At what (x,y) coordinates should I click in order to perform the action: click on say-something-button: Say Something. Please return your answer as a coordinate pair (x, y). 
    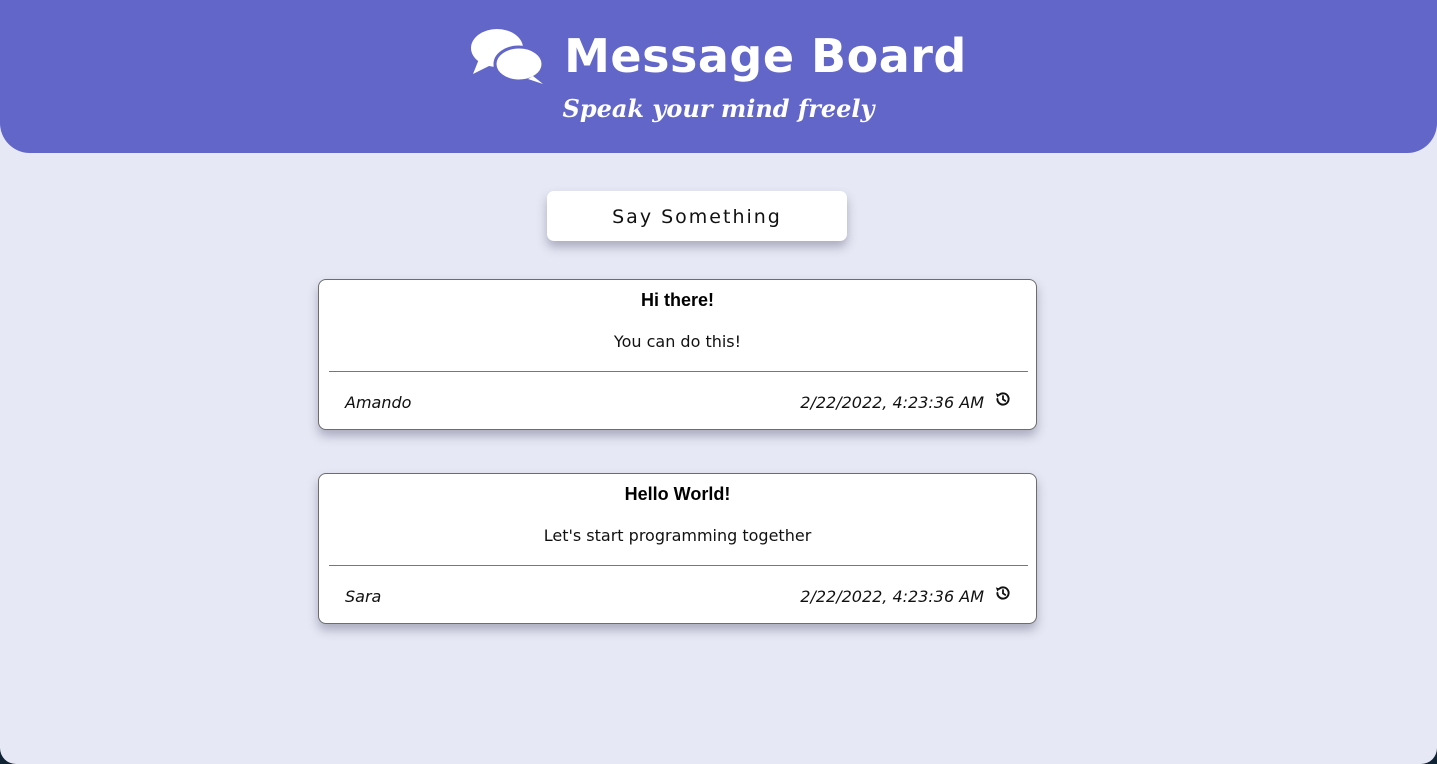
    Looking at the image, I should click on (697, 216).